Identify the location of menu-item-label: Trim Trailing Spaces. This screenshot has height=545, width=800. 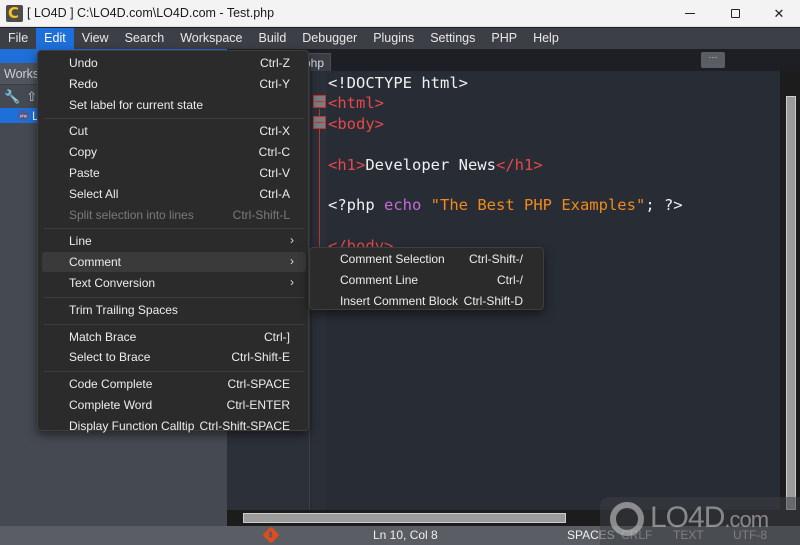
(123, 309).